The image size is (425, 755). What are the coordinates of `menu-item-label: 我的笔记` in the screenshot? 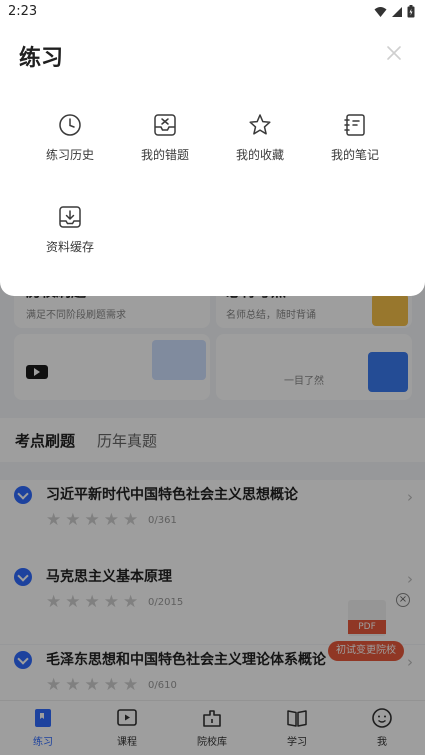 It's located at (354, 155).